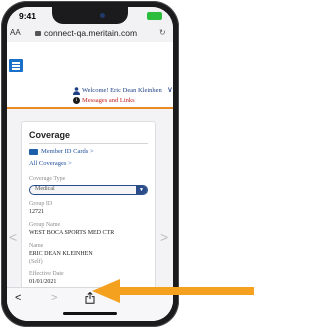 This screenshot has width=320, height=329. Describe the element at coordinates (41, 204) in the screenshot. I see `group-id-label: Group ID` at that location.